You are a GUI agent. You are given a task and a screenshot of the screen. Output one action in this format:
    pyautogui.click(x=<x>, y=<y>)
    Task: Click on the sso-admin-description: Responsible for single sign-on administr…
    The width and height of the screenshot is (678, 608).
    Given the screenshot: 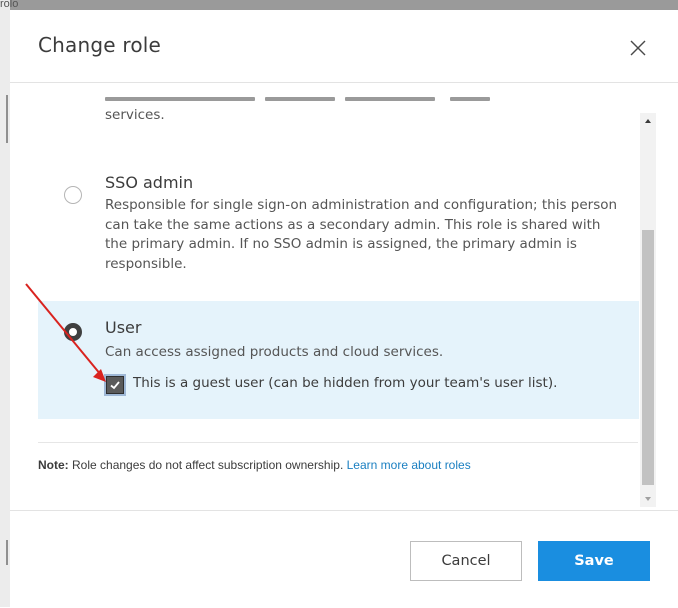 What is the action you would take?
    pyautogui.click(x=361, y=234)
    